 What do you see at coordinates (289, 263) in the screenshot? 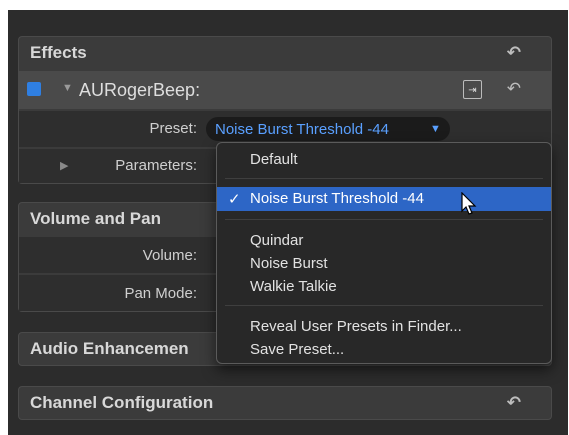
I see `menu-item-noise-burst: Noise Burst` at bounding box center [289, 263].